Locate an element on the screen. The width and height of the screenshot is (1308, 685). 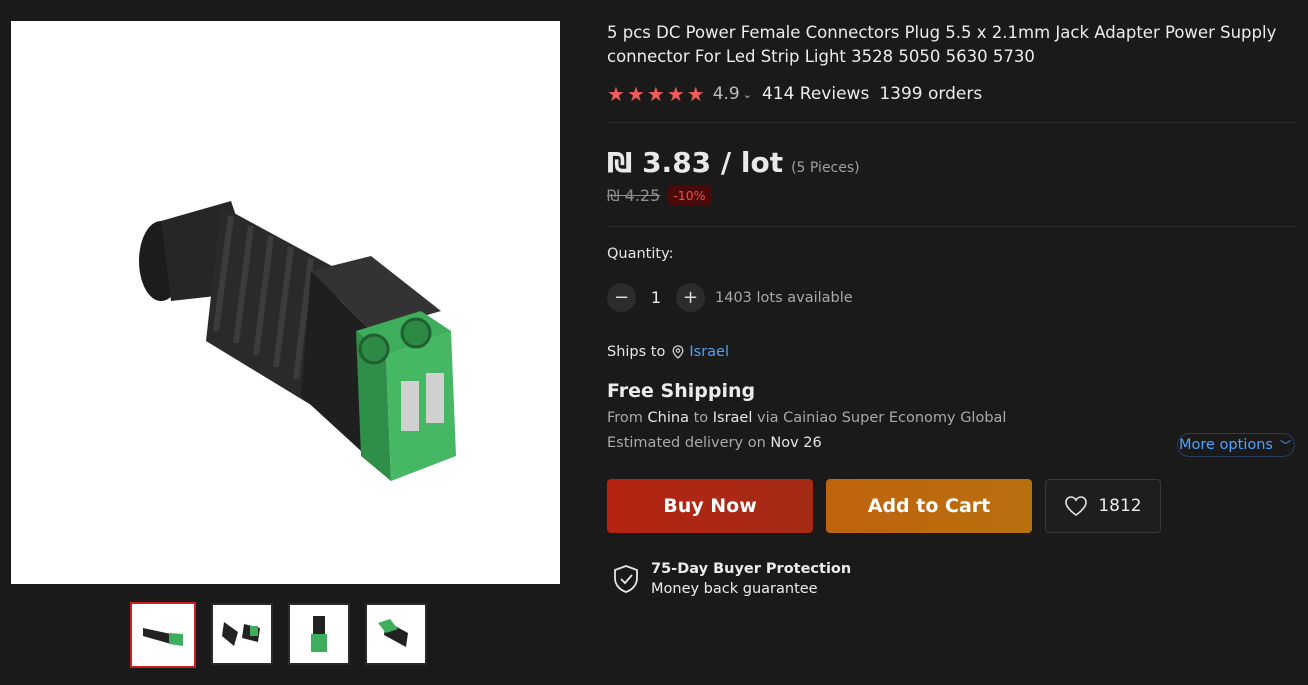
heart-icon is located at coordinates (1076, 506).